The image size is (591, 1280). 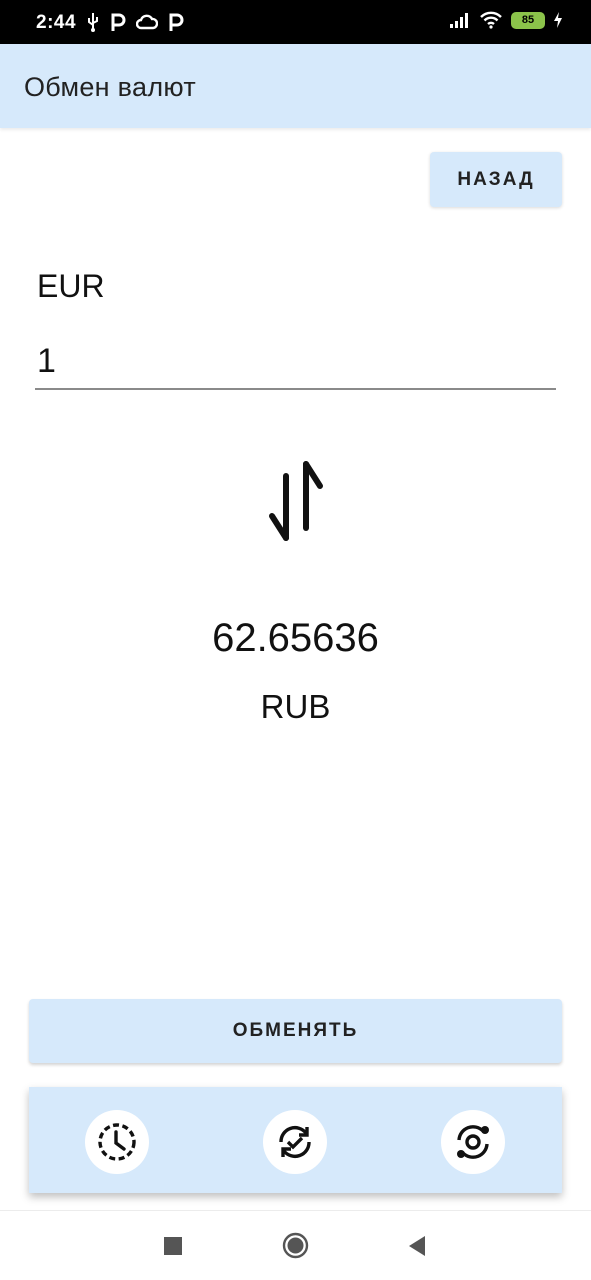 I want to click on page-title: Обмен валют, so click(x=110, y=87).